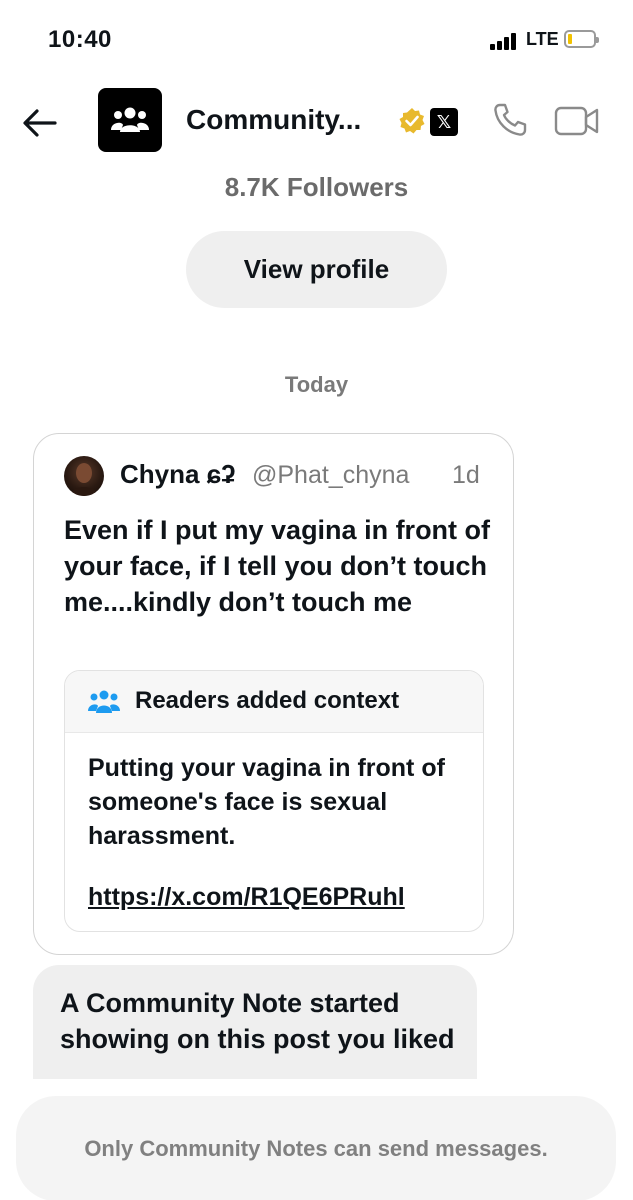 This screenshot has height=1200, width=633. What do you see at coordinates (316, 40) in the screenshot?
I see `status-bar: 10:40 LTE` at bounding box center [316, 40].